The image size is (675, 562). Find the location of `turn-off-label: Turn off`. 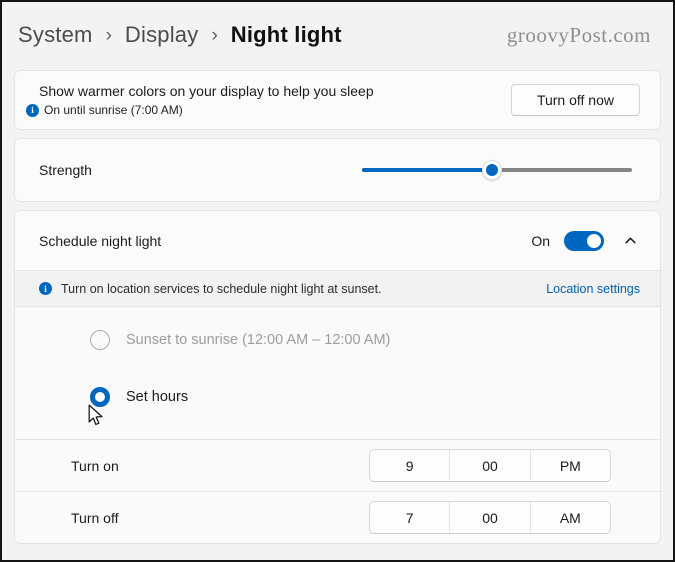

turn-off-label: Turn off is located at coordinates (95, 517).